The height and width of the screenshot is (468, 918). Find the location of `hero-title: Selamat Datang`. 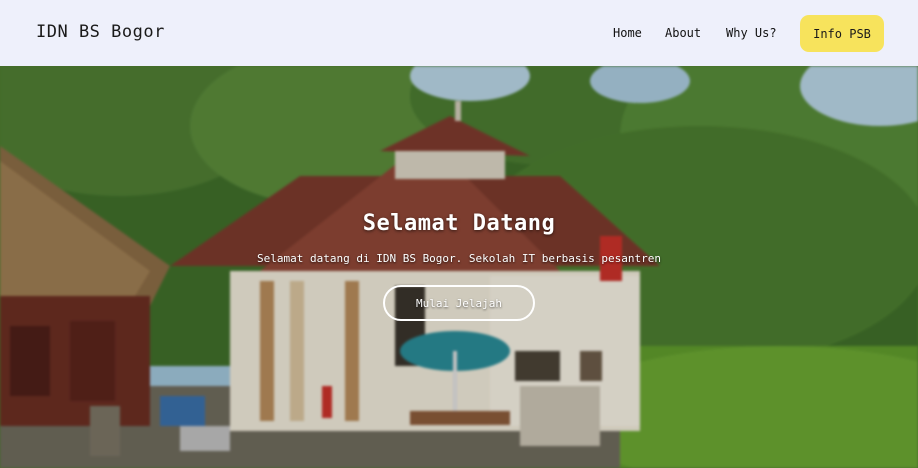

hero-title: Selamat Datang is located at coordinates (459, 223).